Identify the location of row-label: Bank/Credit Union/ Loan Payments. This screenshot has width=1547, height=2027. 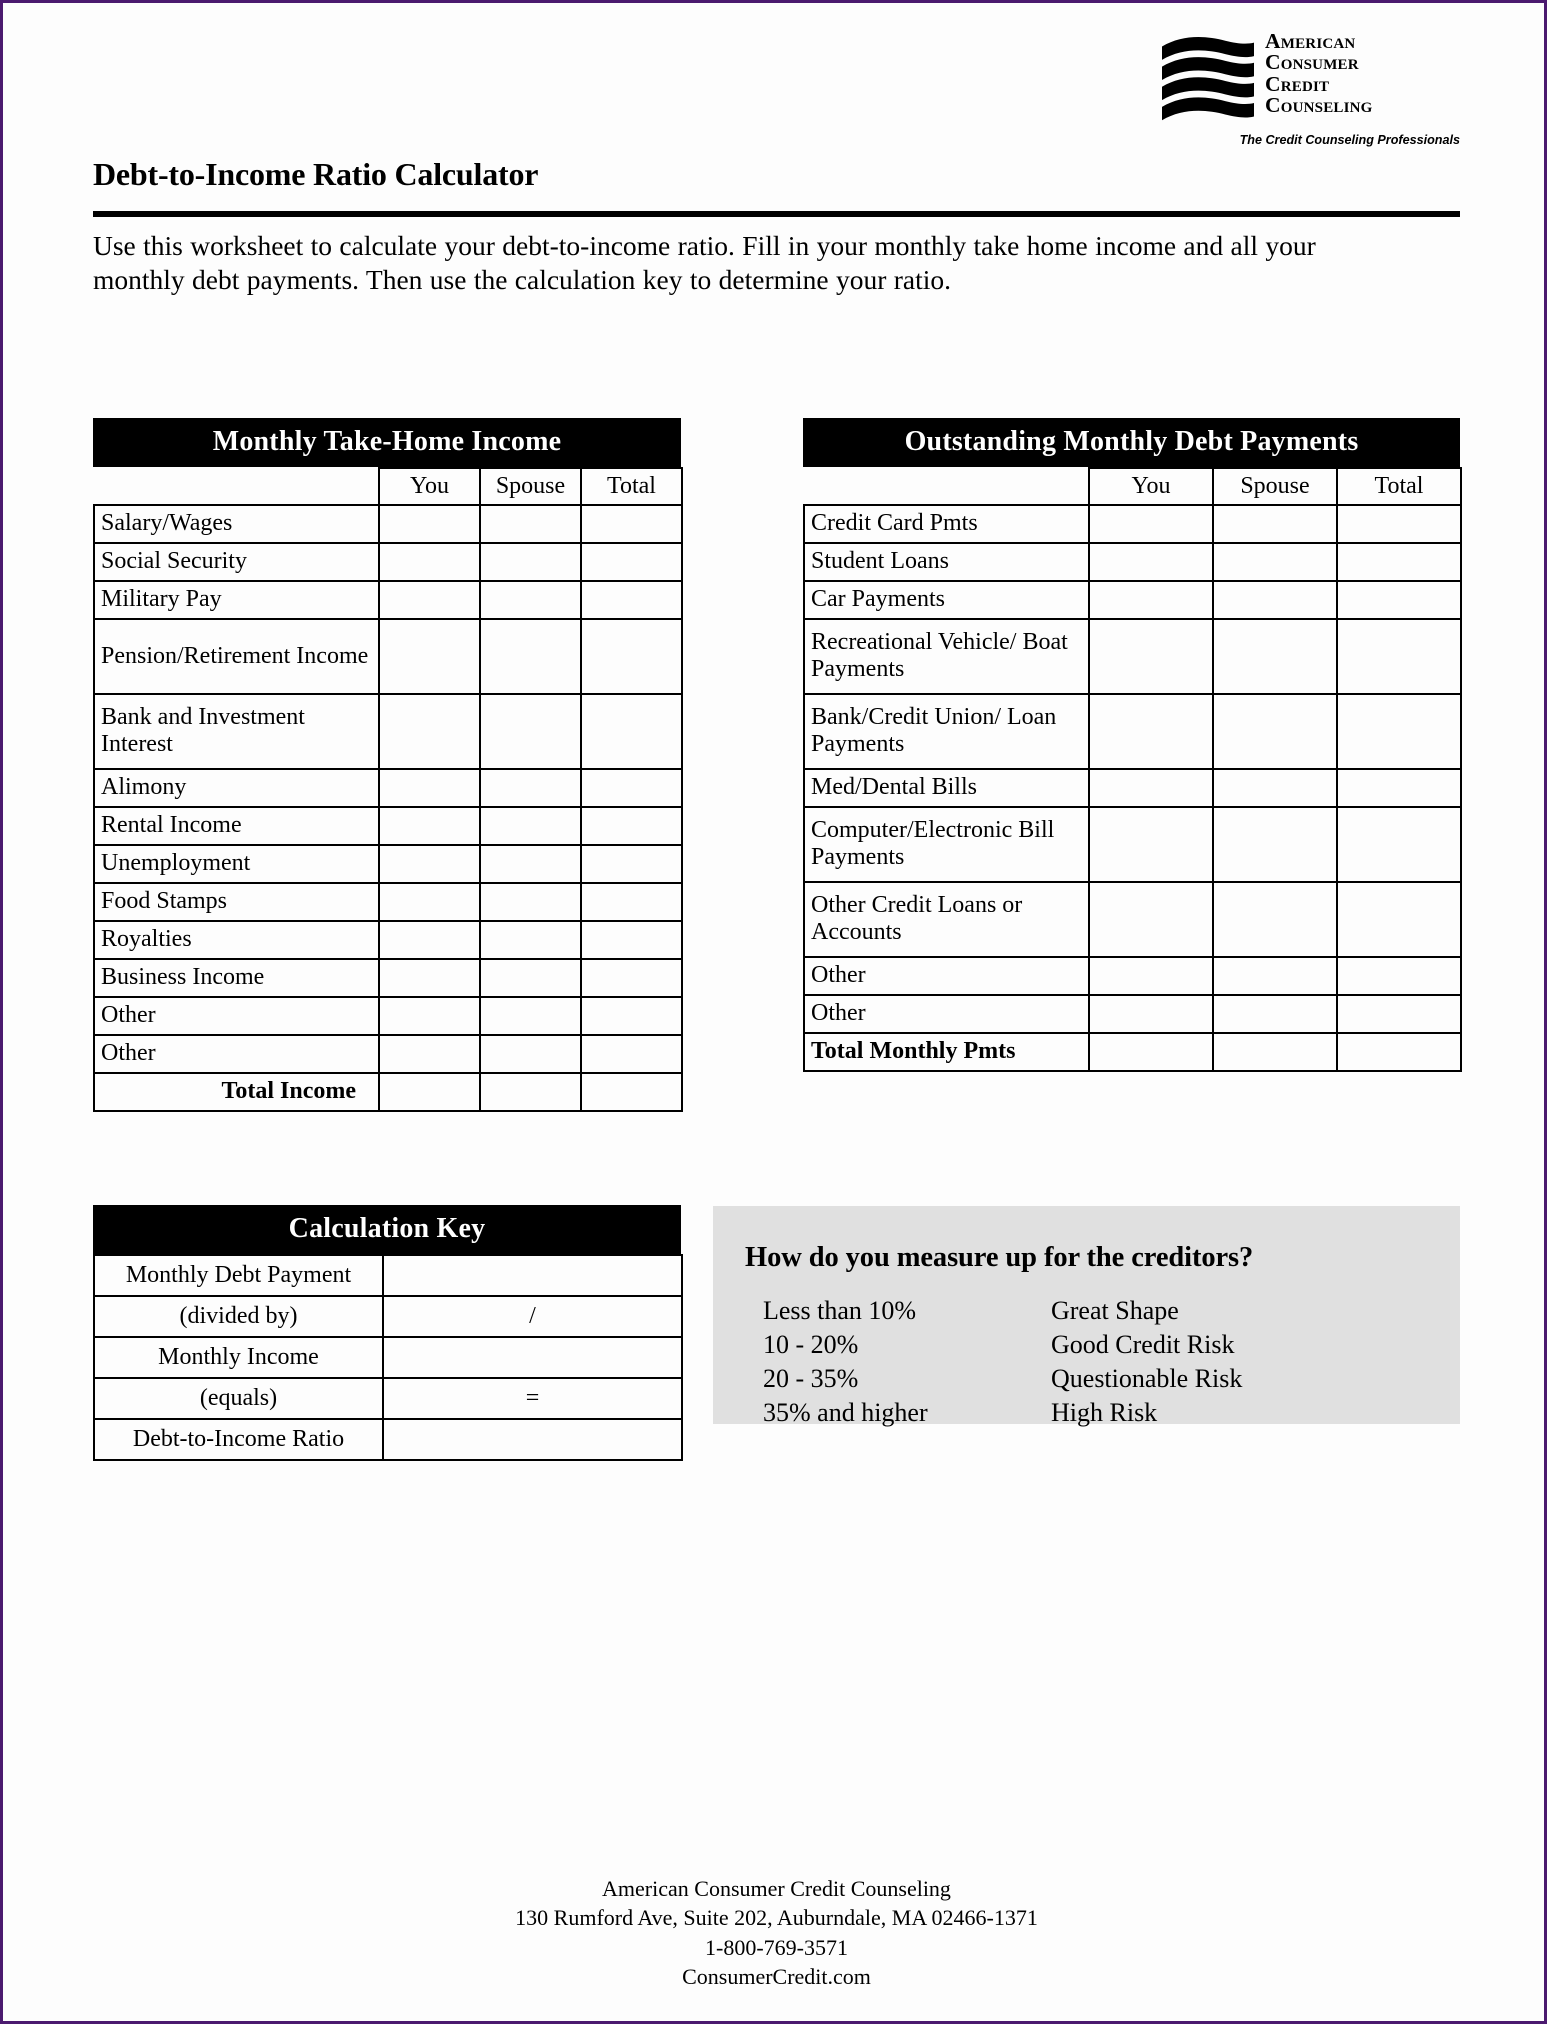
(946, 731).